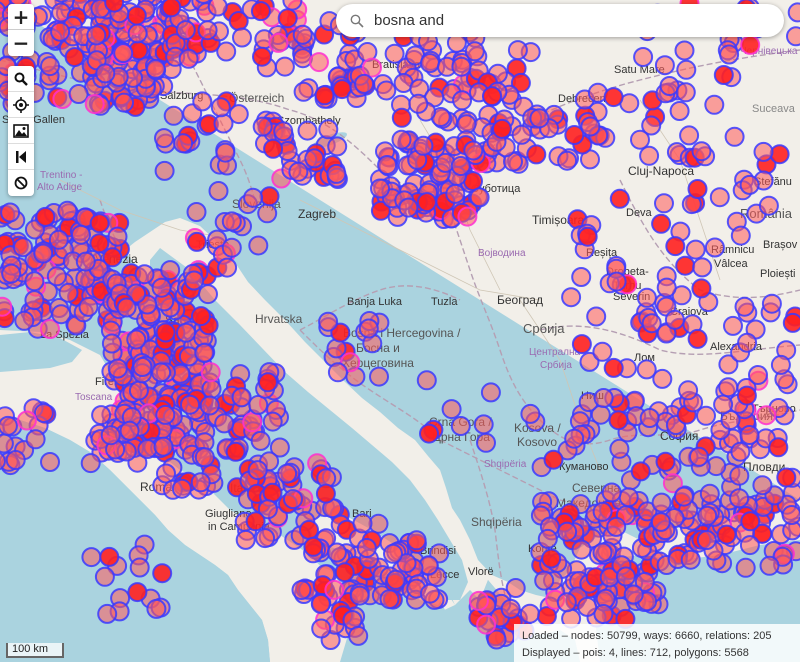 The width and height of the screenshot is (800, 662). I want to click on image-layers-button, so click(21, 131).